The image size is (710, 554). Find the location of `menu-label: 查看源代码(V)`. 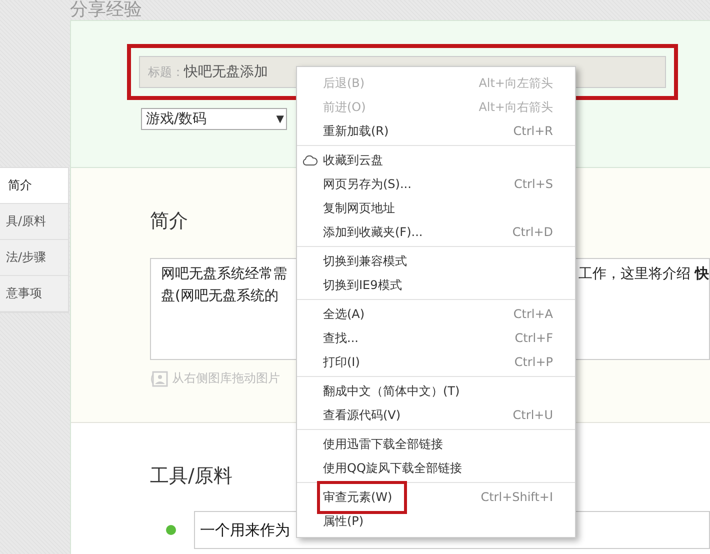

menu-label: 查看源代码(V) is located at coordinates (362, 415).